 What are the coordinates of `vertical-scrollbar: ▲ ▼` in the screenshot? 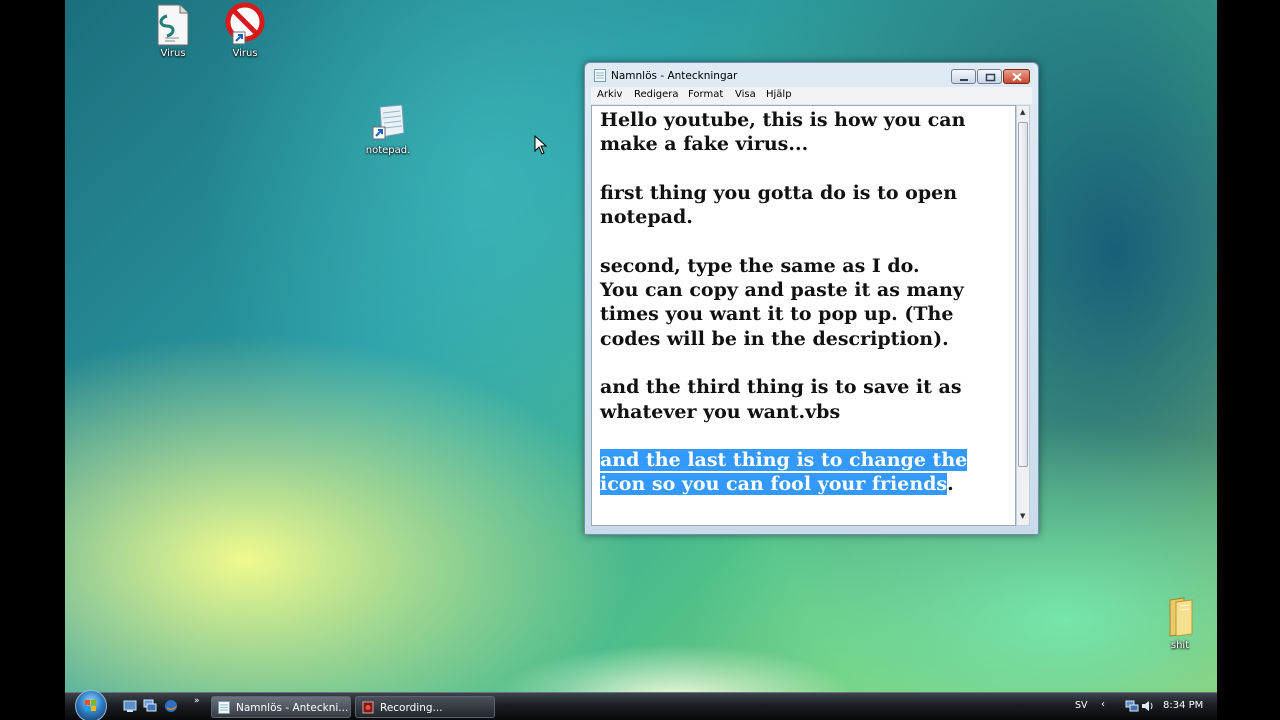 It's located at (1023, 315).